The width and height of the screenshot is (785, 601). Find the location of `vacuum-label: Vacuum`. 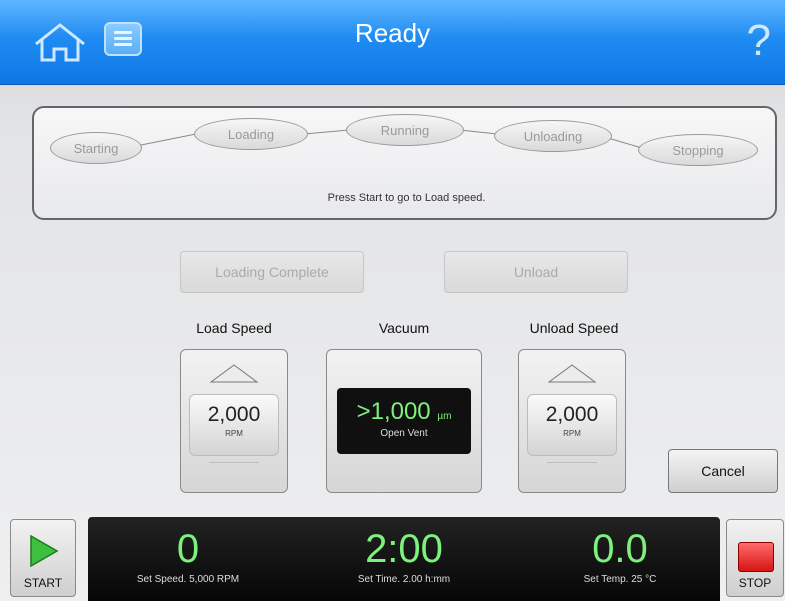

vacuum-label: Vacuum is located at coordinates (404, 328).